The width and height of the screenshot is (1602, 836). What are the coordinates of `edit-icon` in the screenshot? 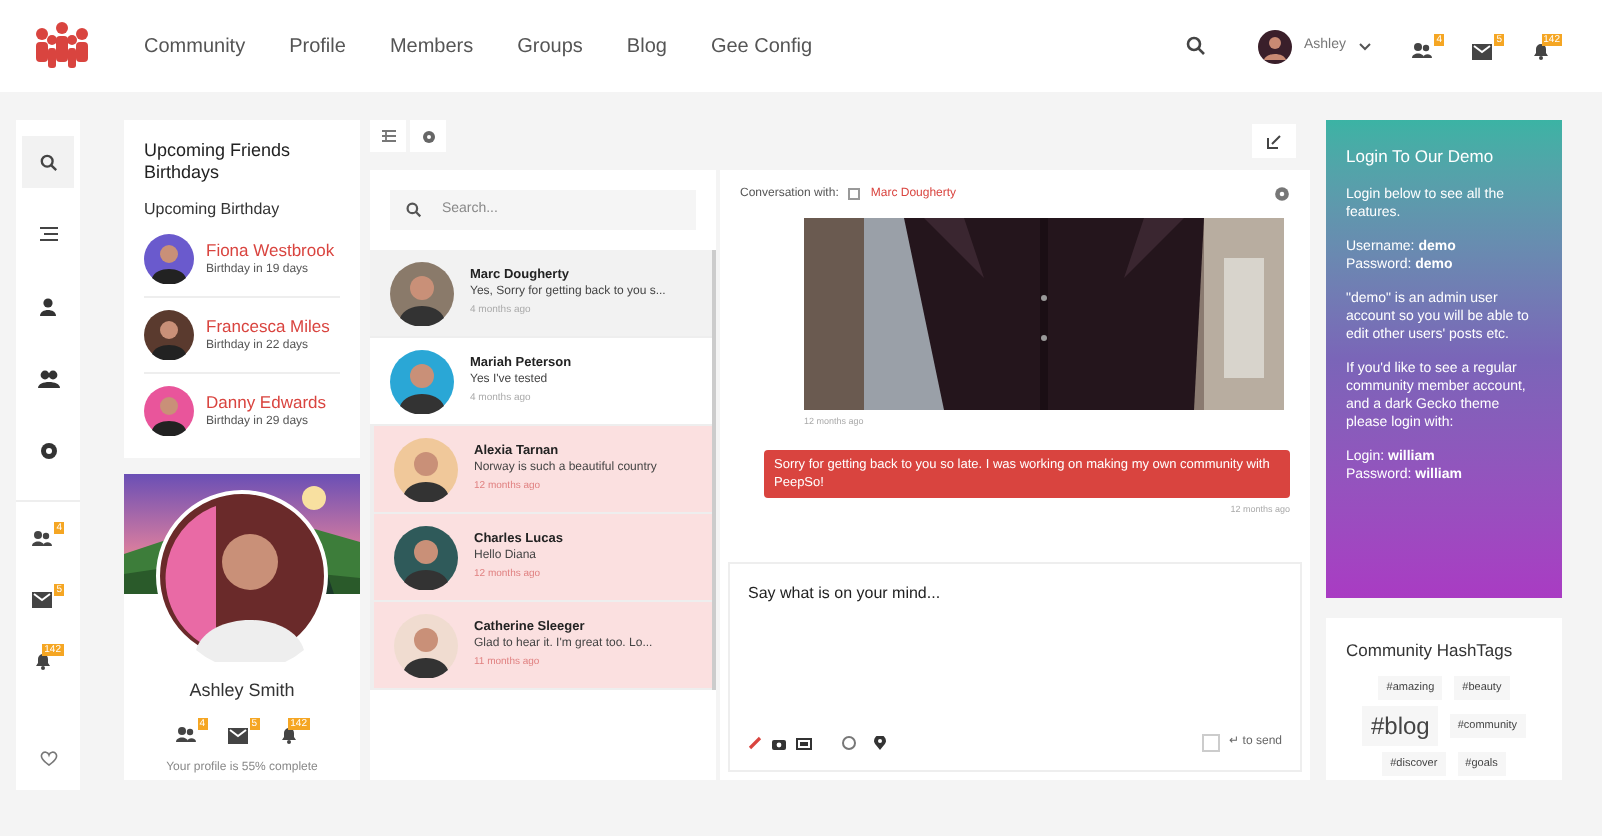 It's located at (1274, 141).